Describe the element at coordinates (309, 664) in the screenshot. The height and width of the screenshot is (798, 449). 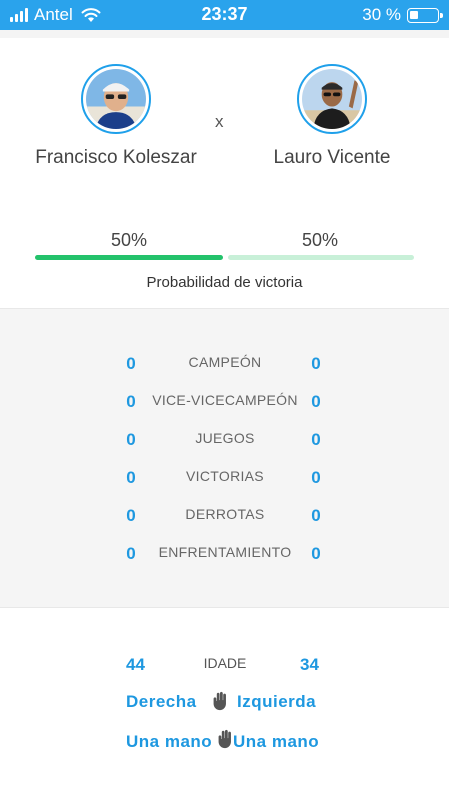
I see `age-player-2: 34` at that location.